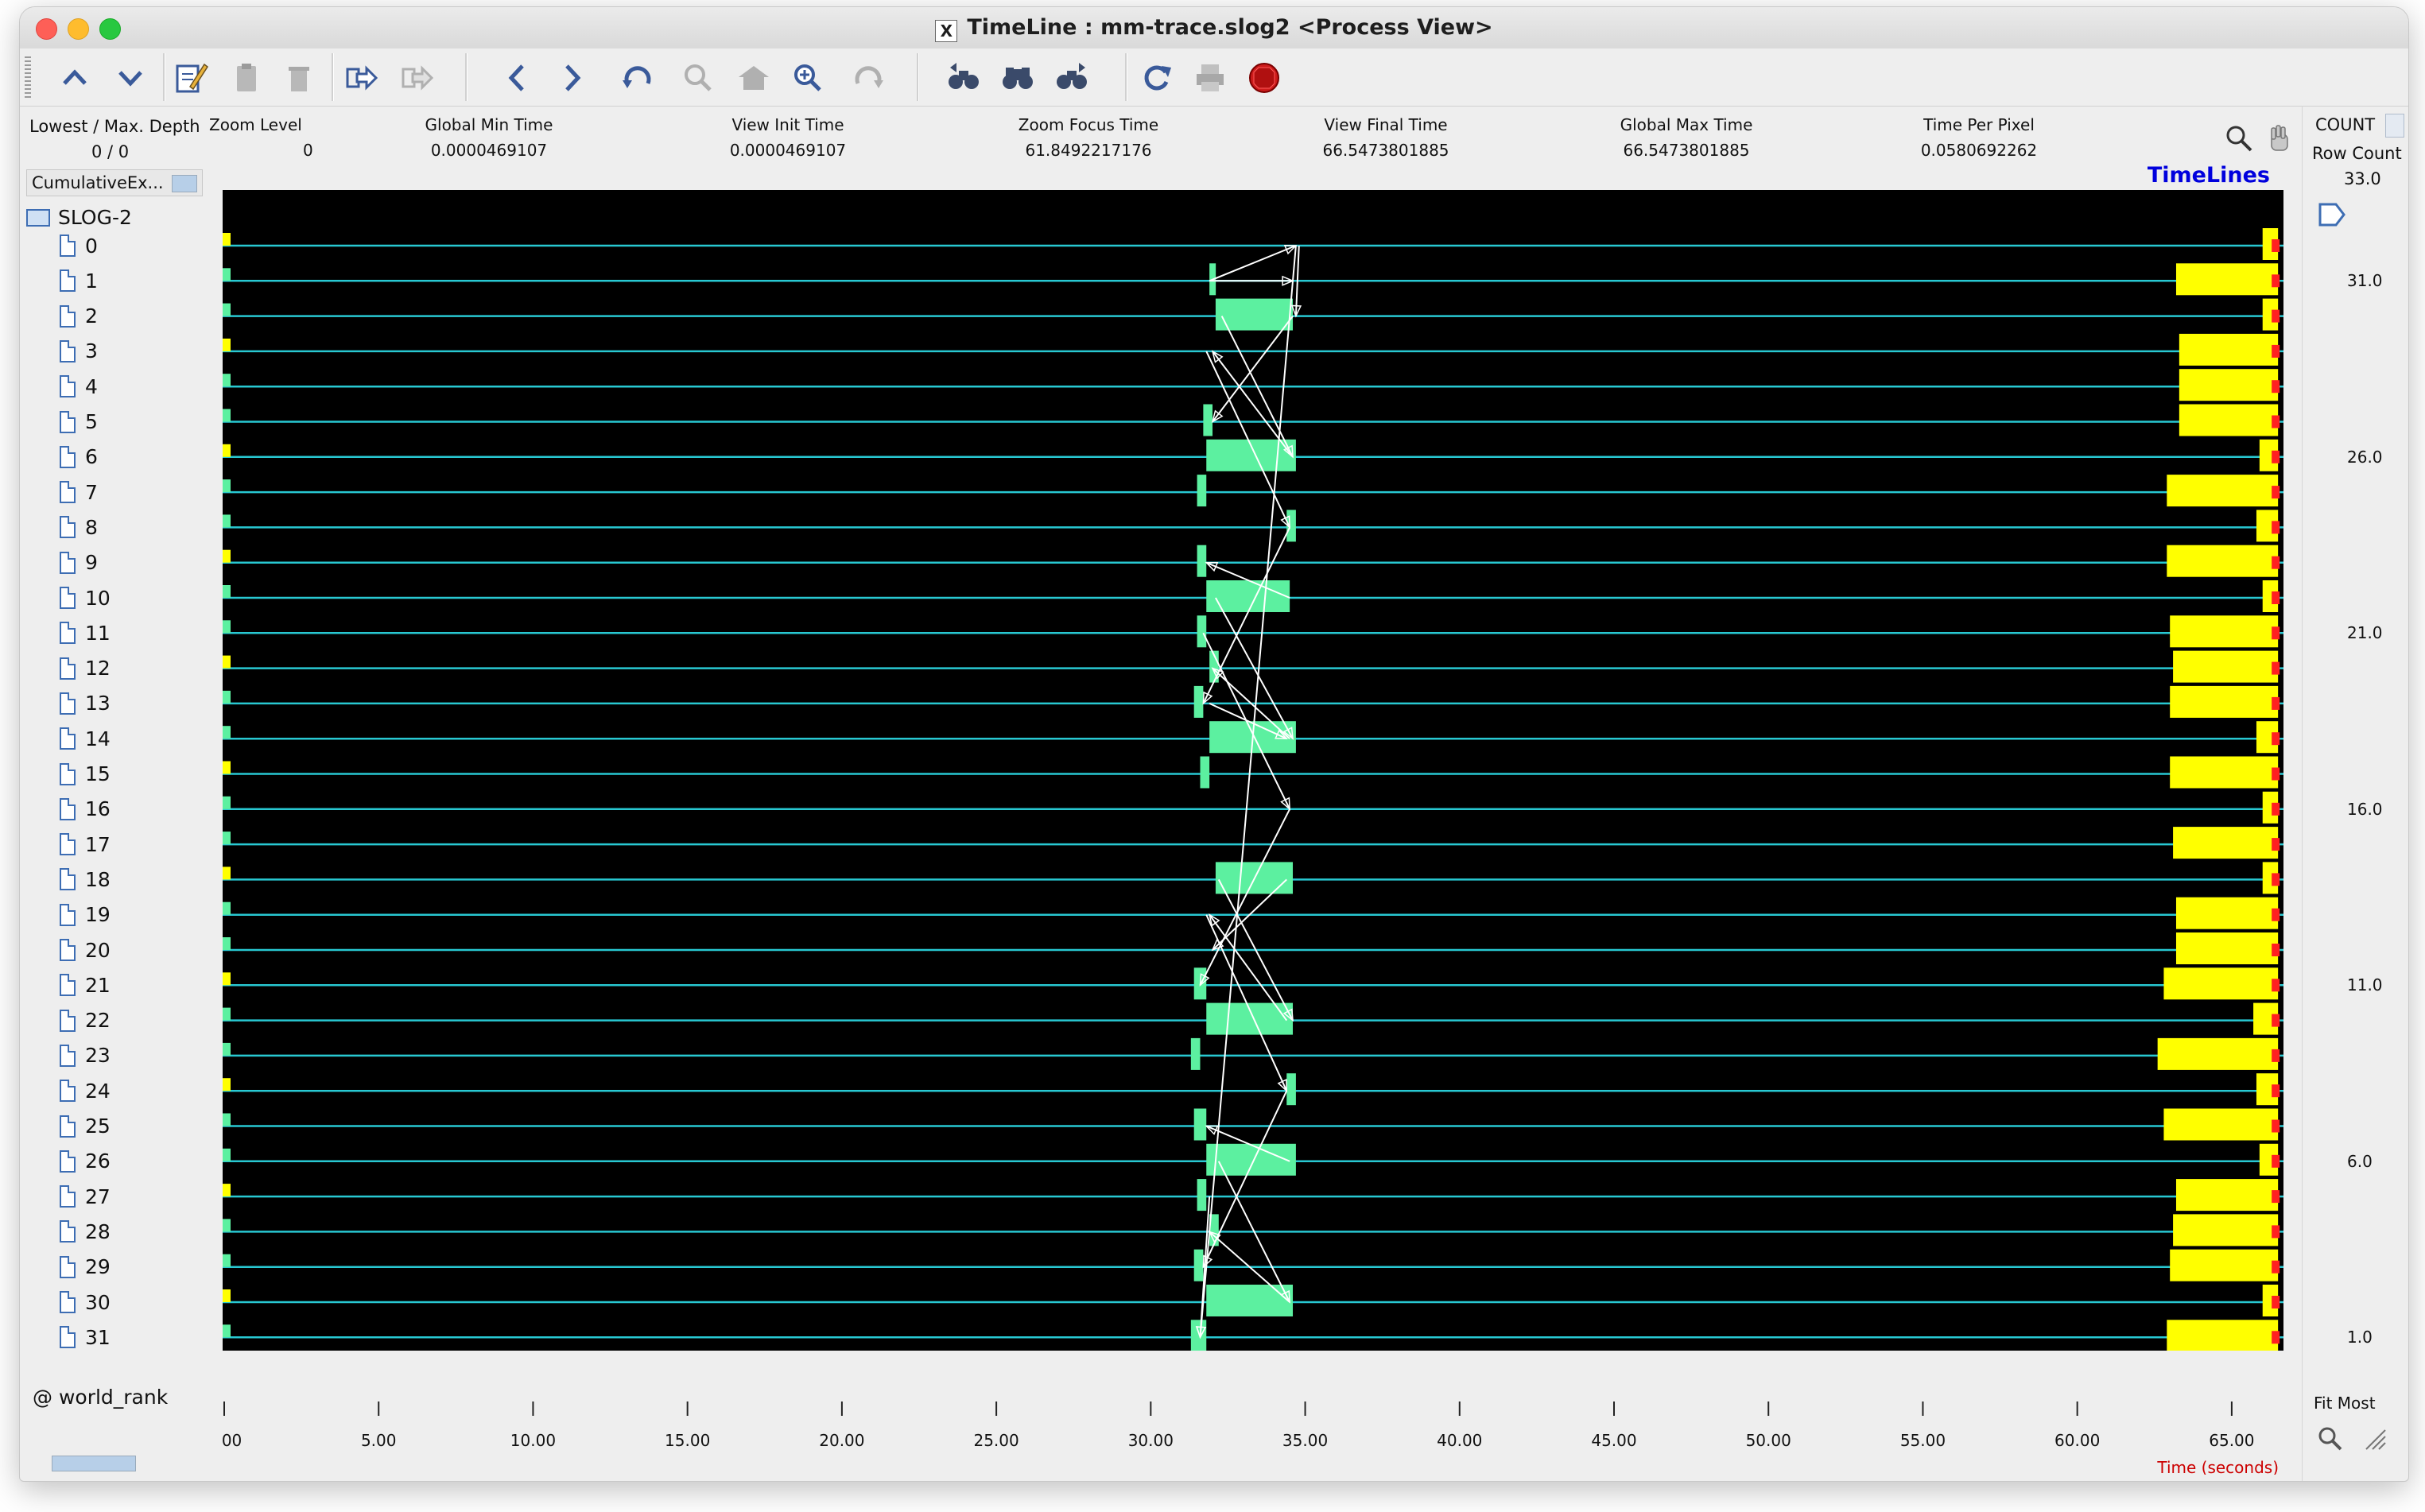 The height and width of the screenshot is (1512, 2425). I want to click on rank-row-item: 1, so click(79, 280).